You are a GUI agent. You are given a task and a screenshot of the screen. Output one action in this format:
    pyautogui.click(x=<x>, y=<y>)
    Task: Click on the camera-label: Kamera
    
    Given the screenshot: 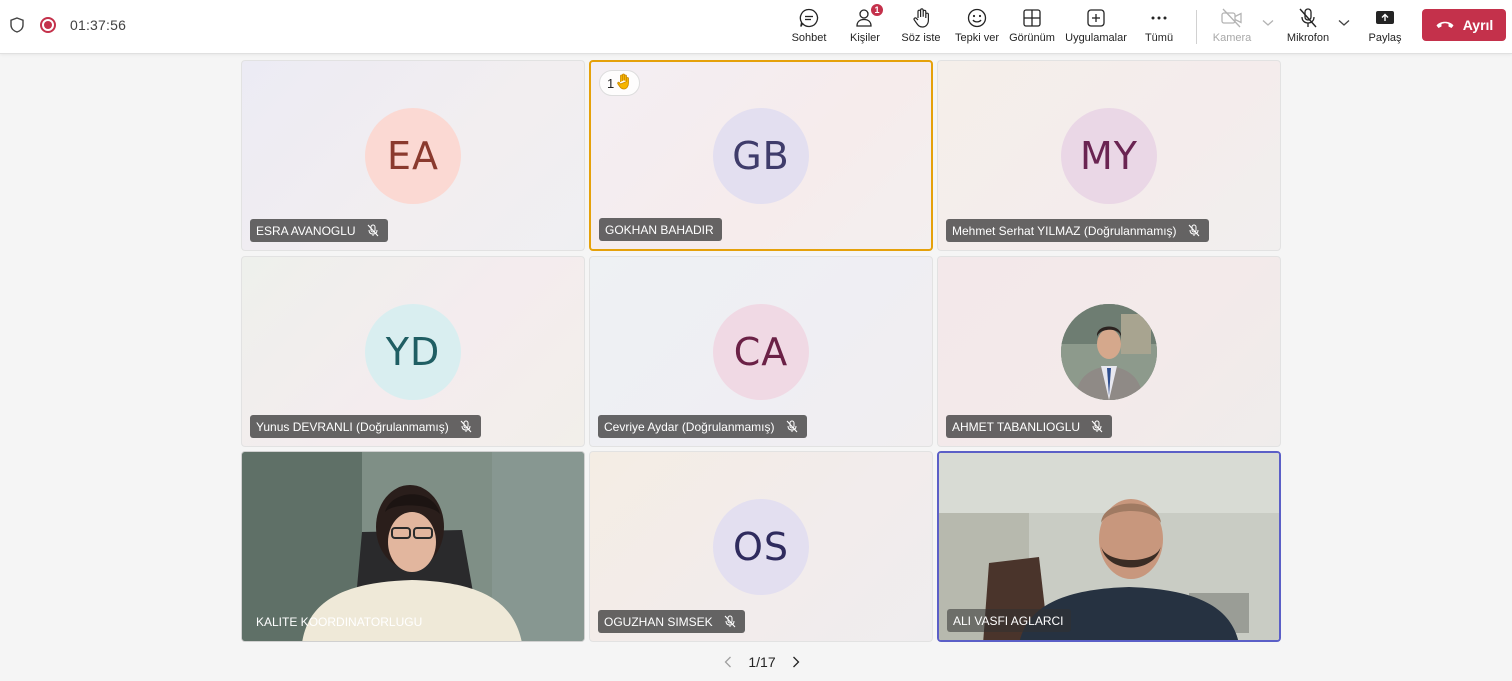 What is the action you would take?
    pyautogui.click(x=1232, y=38)
    